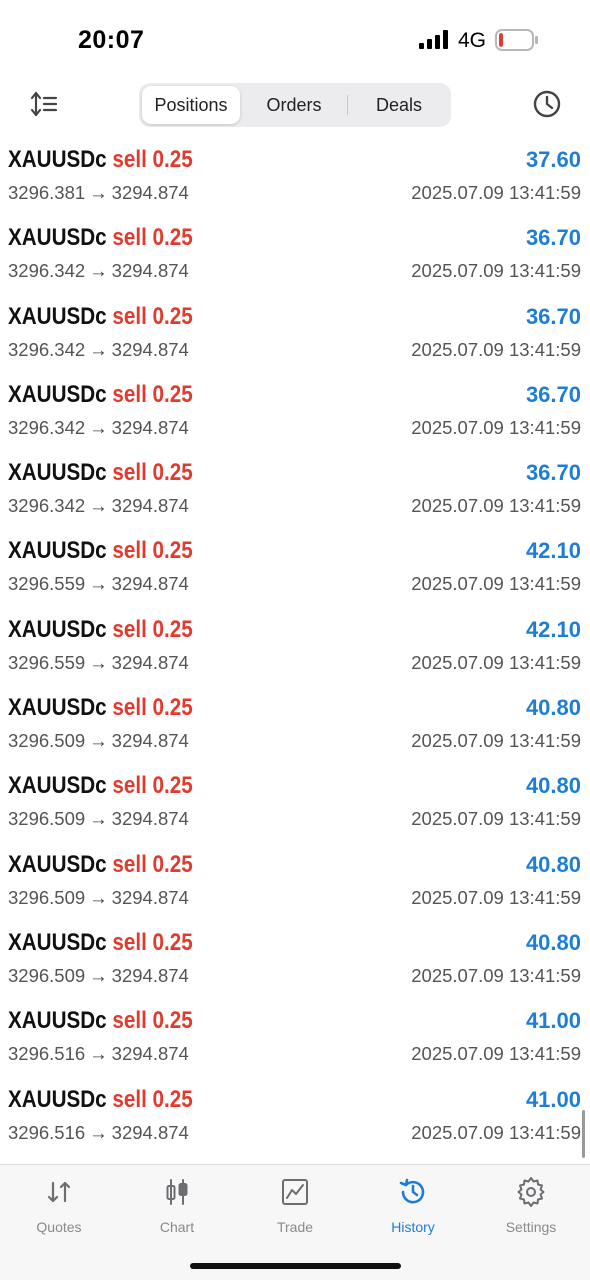  Describe the element at coordinates (547, 104) in the screenshot. I see `clock-icon` at that location.